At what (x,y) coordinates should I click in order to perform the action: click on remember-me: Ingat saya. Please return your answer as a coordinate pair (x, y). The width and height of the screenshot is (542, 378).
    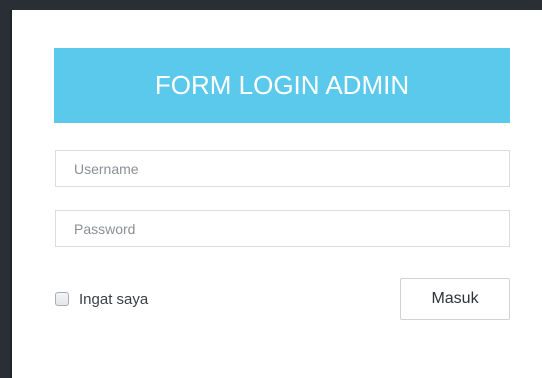
    Looking at the image, I should click on (101, 299).